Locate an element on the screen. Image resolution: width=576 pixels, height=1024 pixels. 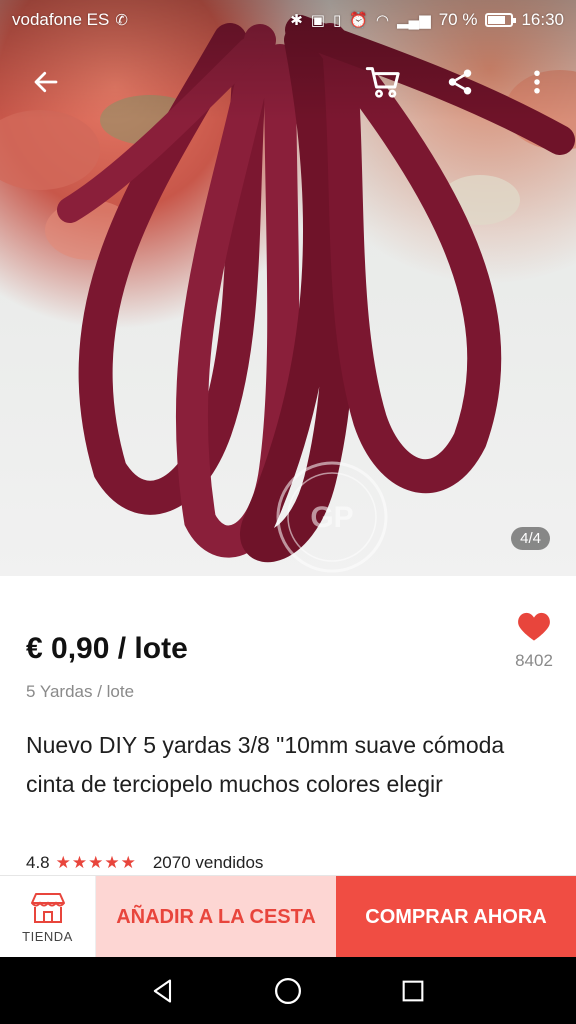
status-bar: vodafone ES ✆ ✱ ▣ ▯ ⏰ ◠ ▂▄▆ 70 % 16:30 is located at coordinates (288, 20).